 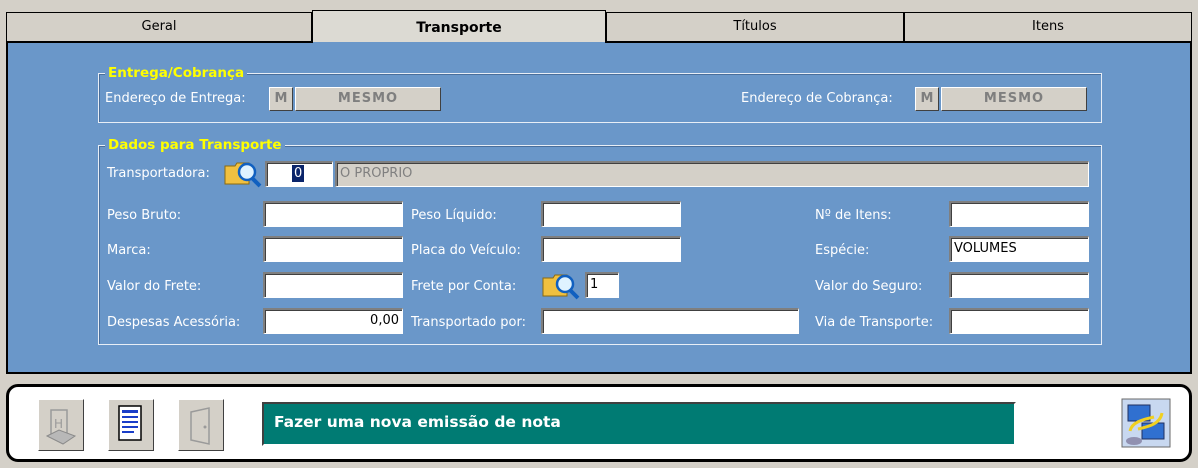 I want to click on tab-titulos: Títulos, so click(x=755, y=27).